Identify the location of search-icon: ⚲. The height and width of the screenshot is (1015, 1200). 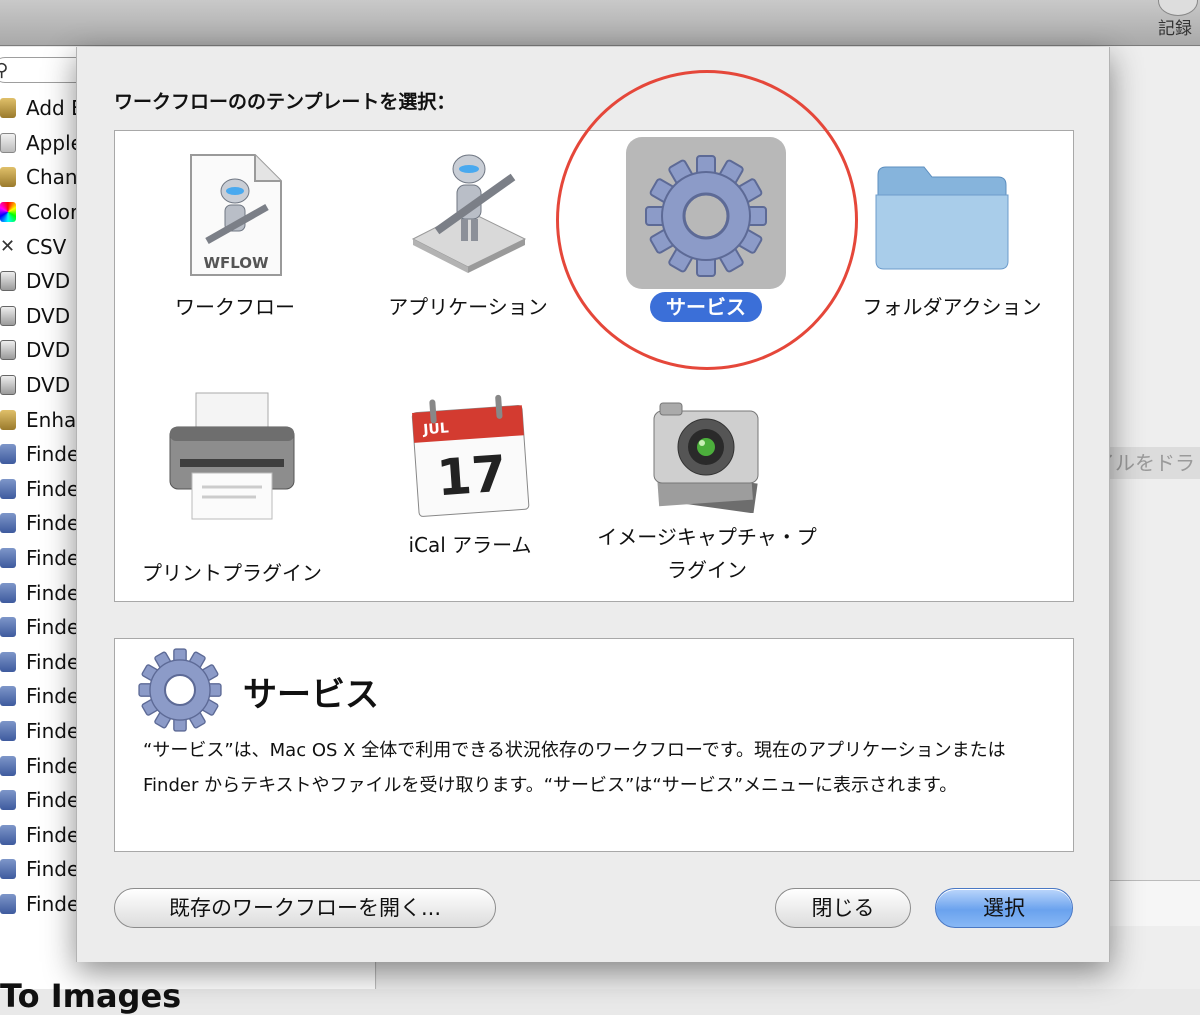
(4, 70).